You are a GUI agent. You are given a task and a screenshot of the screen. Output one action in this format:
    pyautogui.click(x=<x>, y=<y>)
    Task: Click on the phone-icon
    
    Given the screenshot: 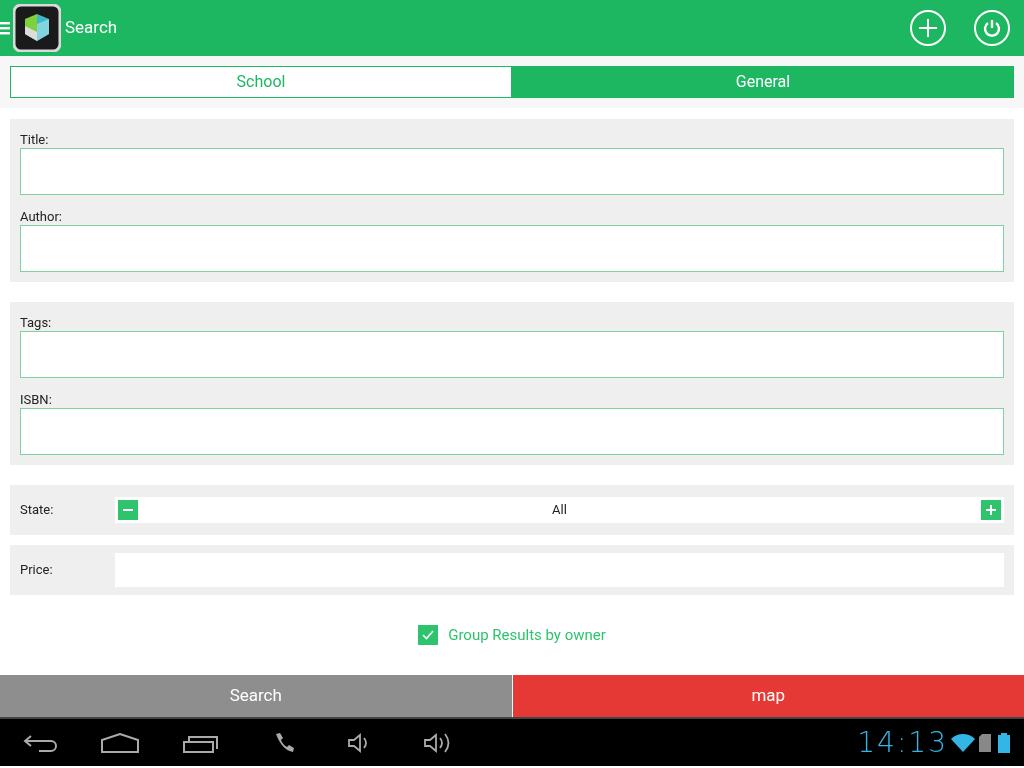 What is the action you would take?
    pyautogui.click(x=284, y=742)
    